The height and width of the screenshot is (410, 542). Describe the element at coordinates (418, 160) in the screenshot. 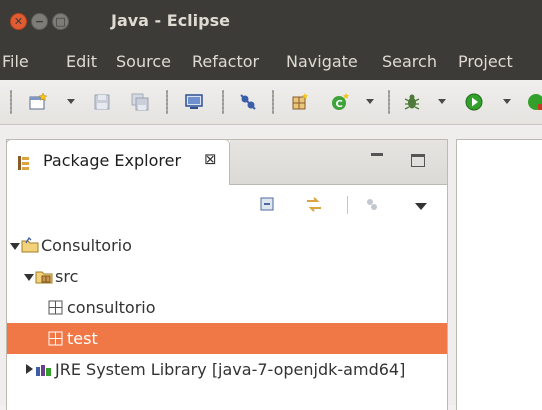

I see `maximize-view-icon` at that location.